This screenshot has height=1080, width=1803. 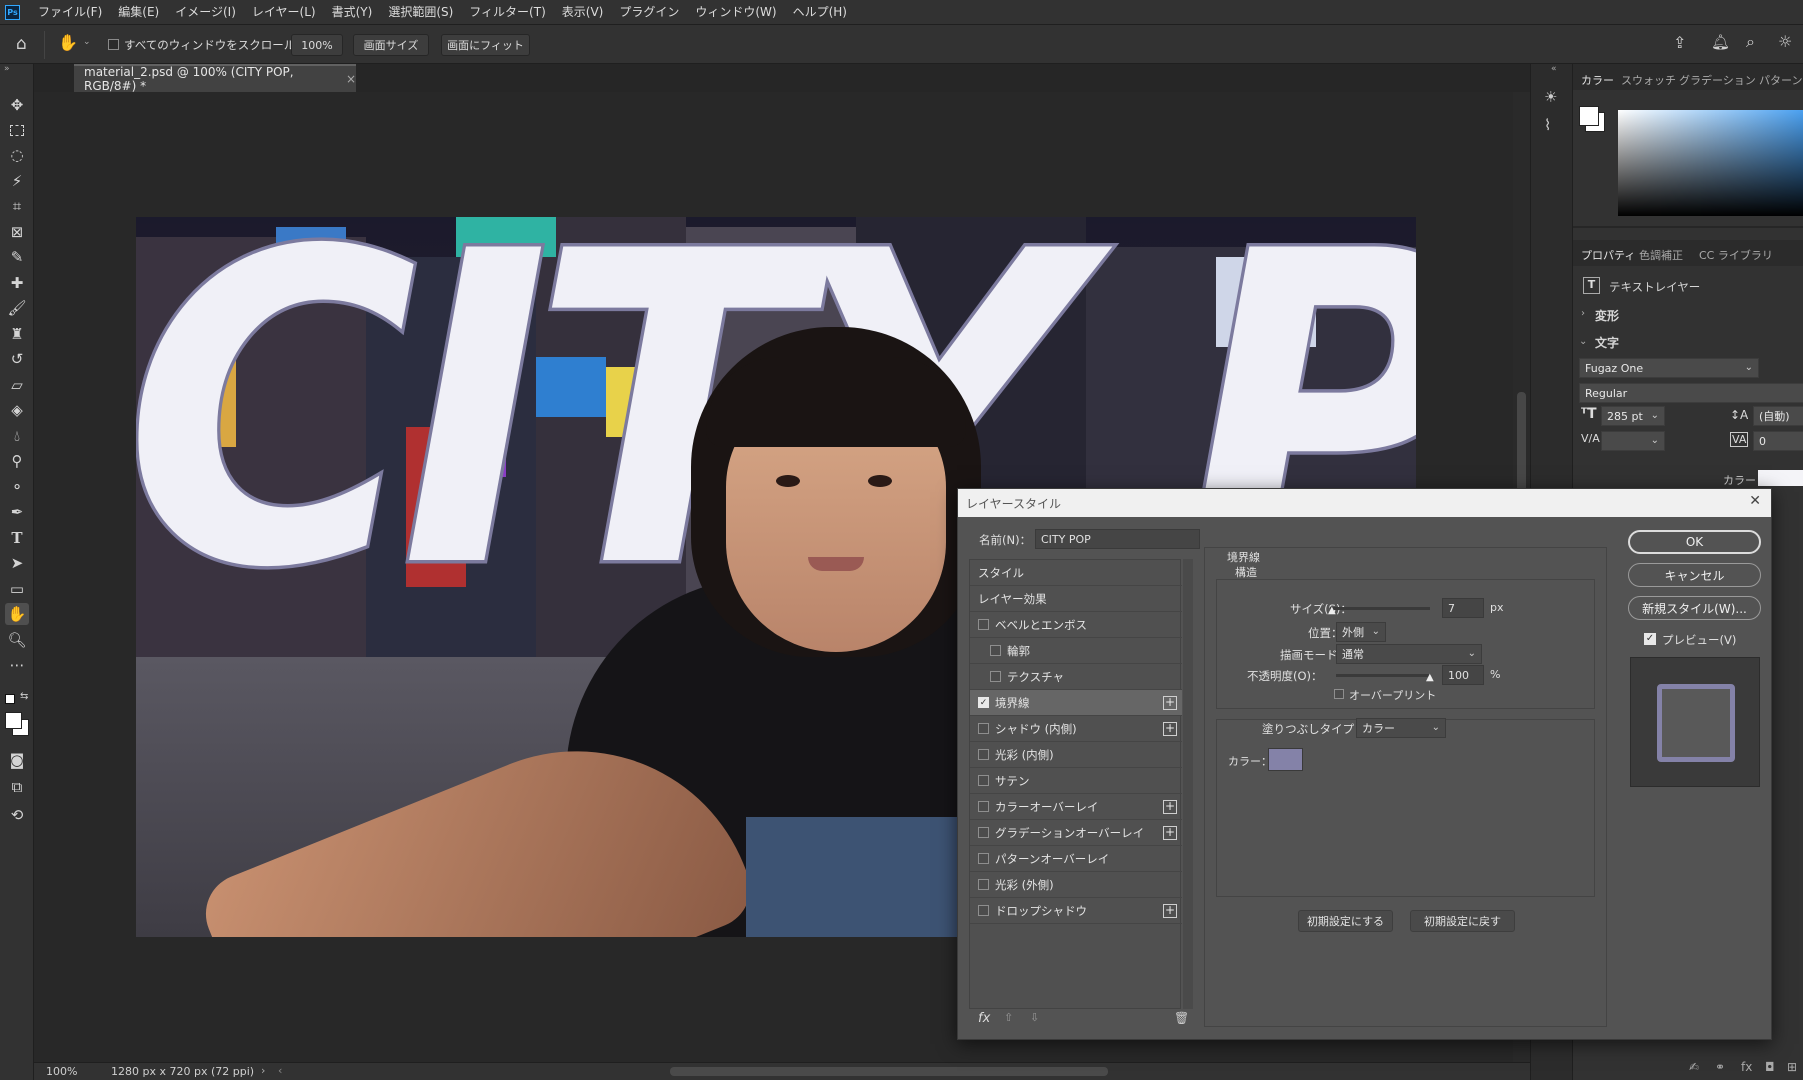 I want to click on bell-icon: 🔔︎, so click(x=1720, y=42).